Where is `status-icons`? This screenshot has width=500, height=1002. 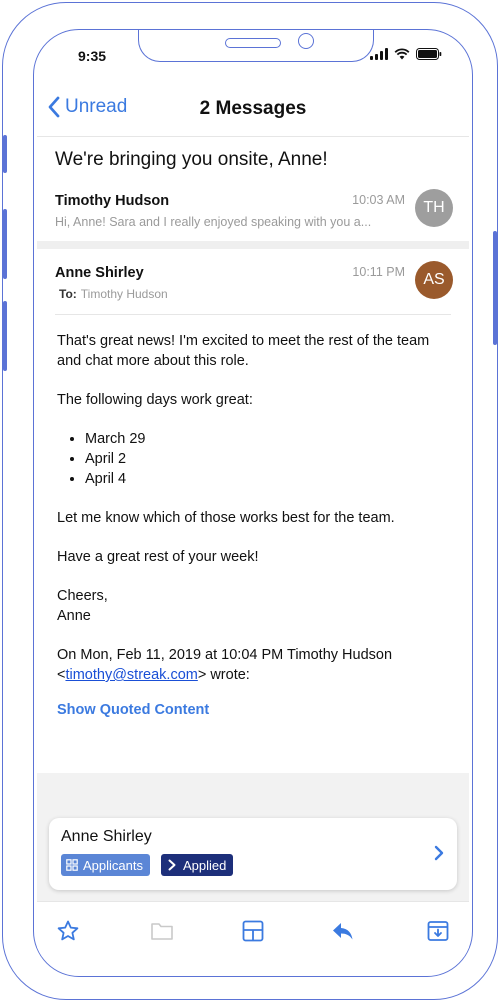 status-icons is located at coordinates (406, 54).